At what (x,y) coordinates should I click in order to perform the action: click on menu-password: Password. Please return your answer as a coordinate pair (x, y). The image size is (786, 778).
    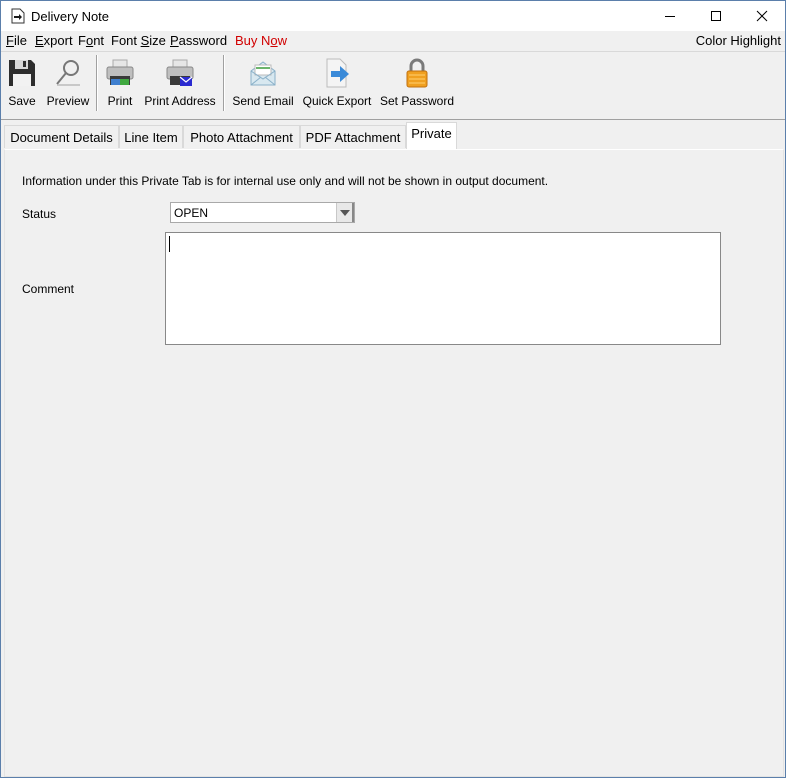
    Looking at the image, I should click on (198, 40).